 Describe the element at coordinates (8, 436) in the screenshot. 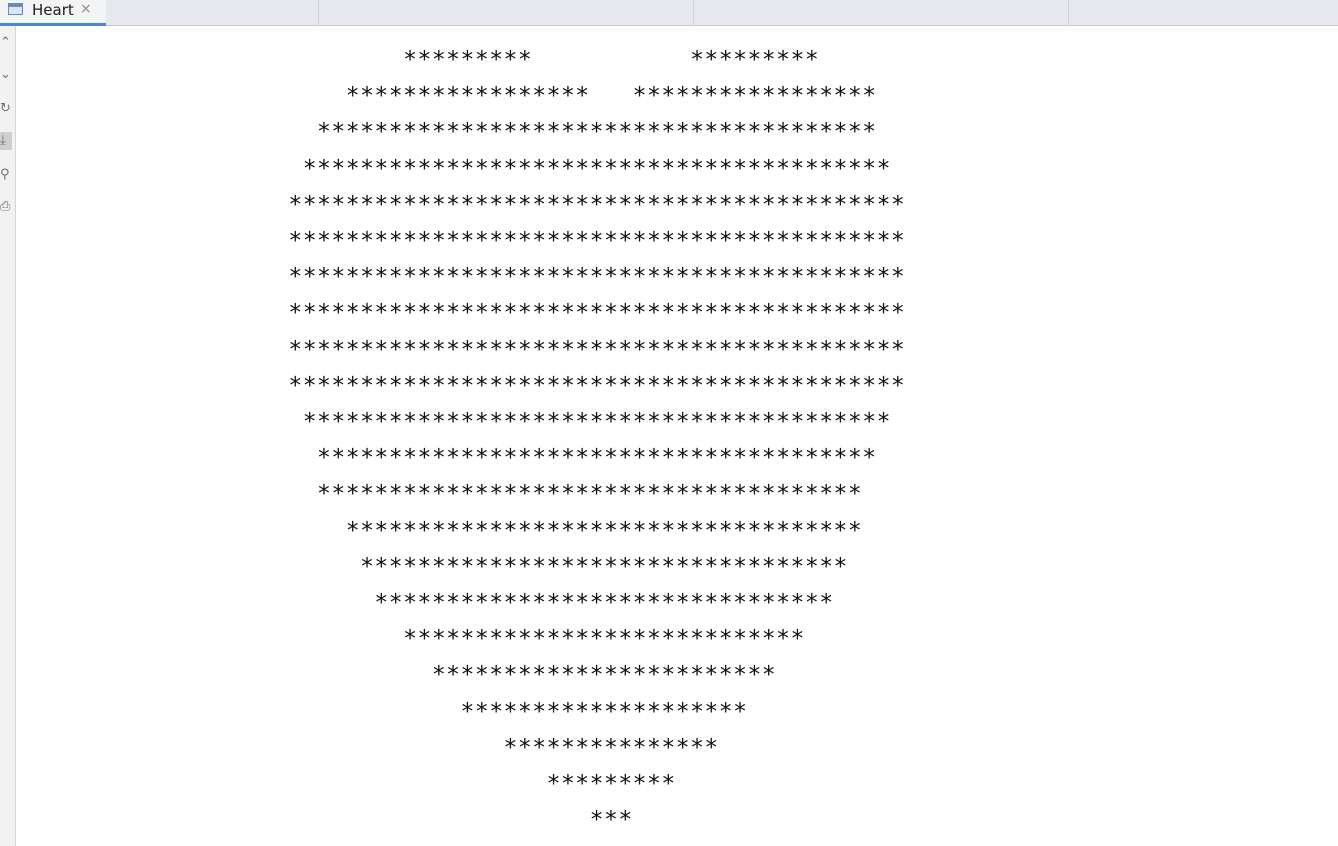

I see `console-toolbar: ⌃ ⌄ ↻ ⤓ ⚲ ⎙` at that location.